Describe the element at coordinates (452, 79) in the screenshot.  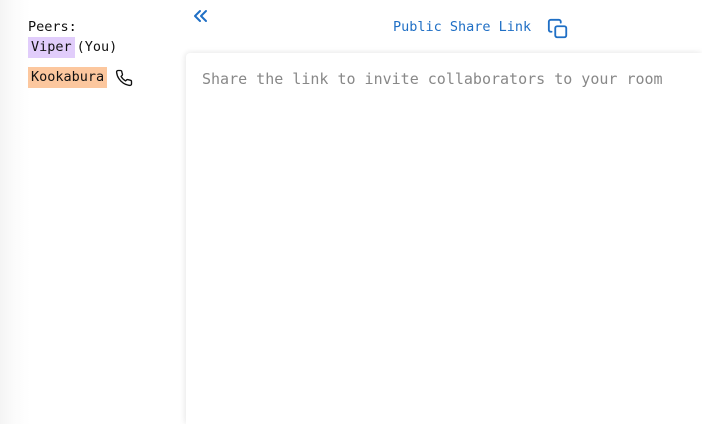
I see `room-editor-input` at that location.